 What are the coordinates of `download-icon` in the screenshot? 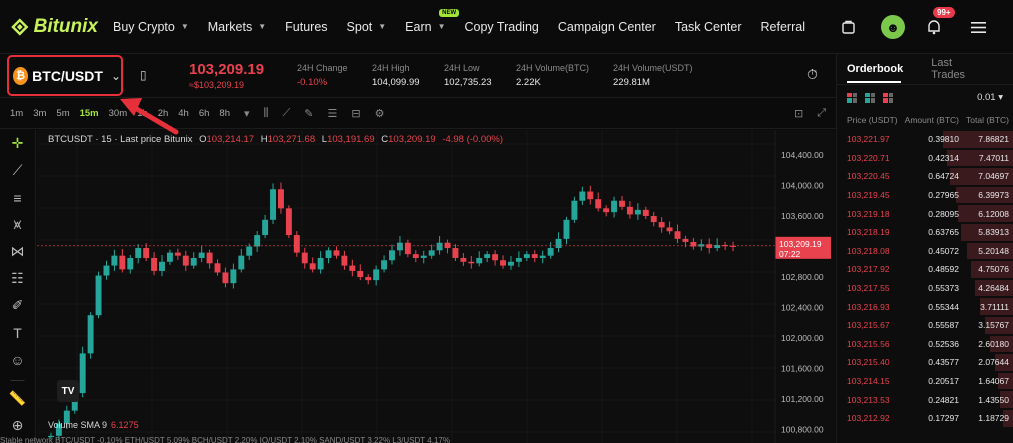 It's located at (848, 27).